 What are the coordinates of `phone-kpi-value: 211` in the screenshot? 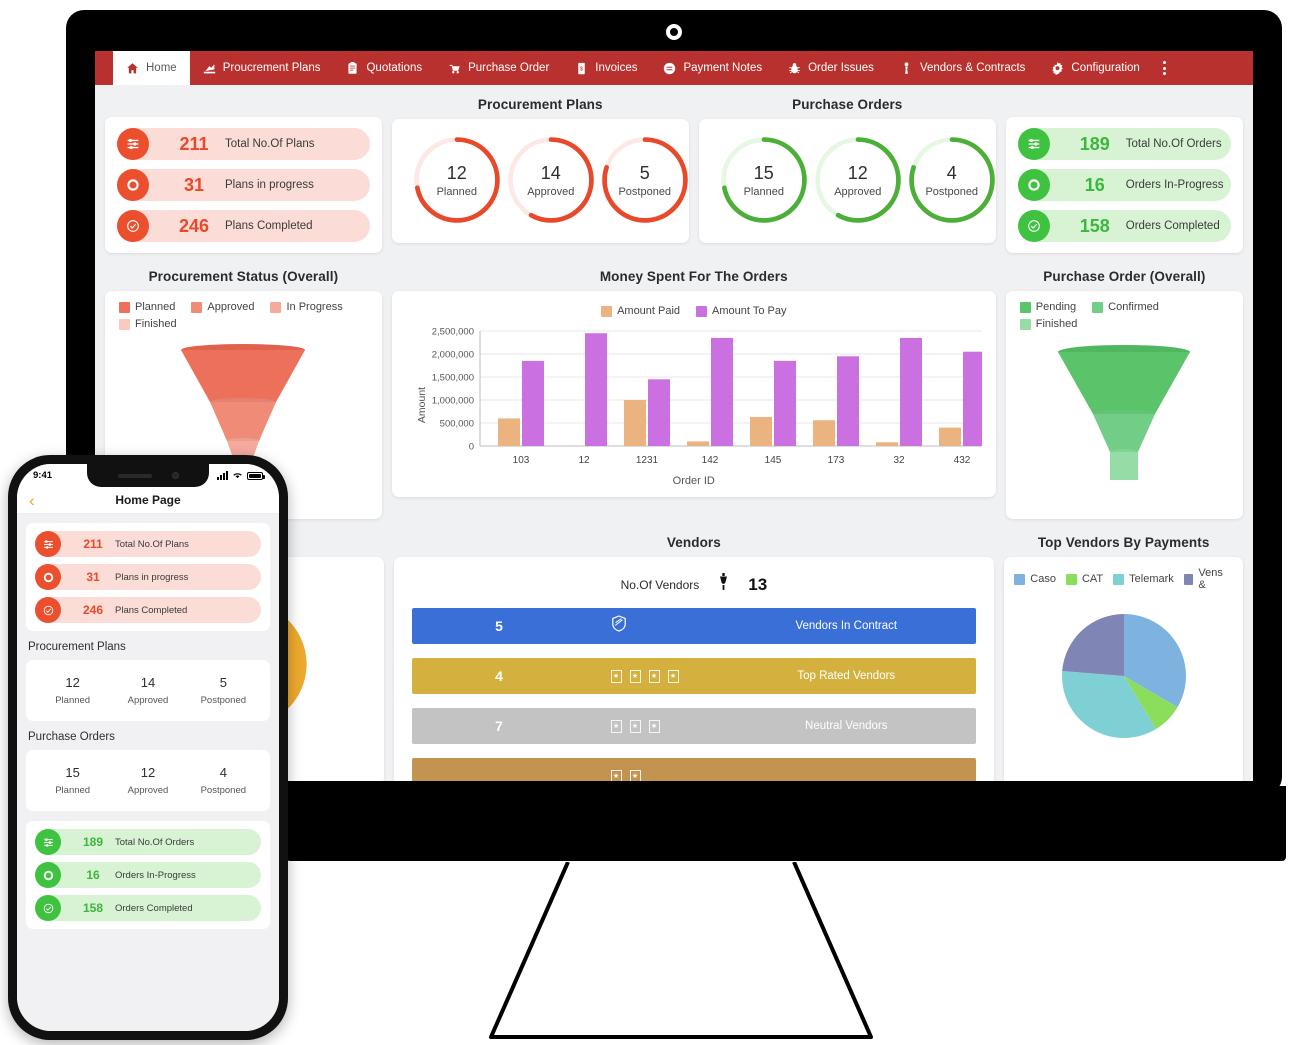 It's located at (93, 544).